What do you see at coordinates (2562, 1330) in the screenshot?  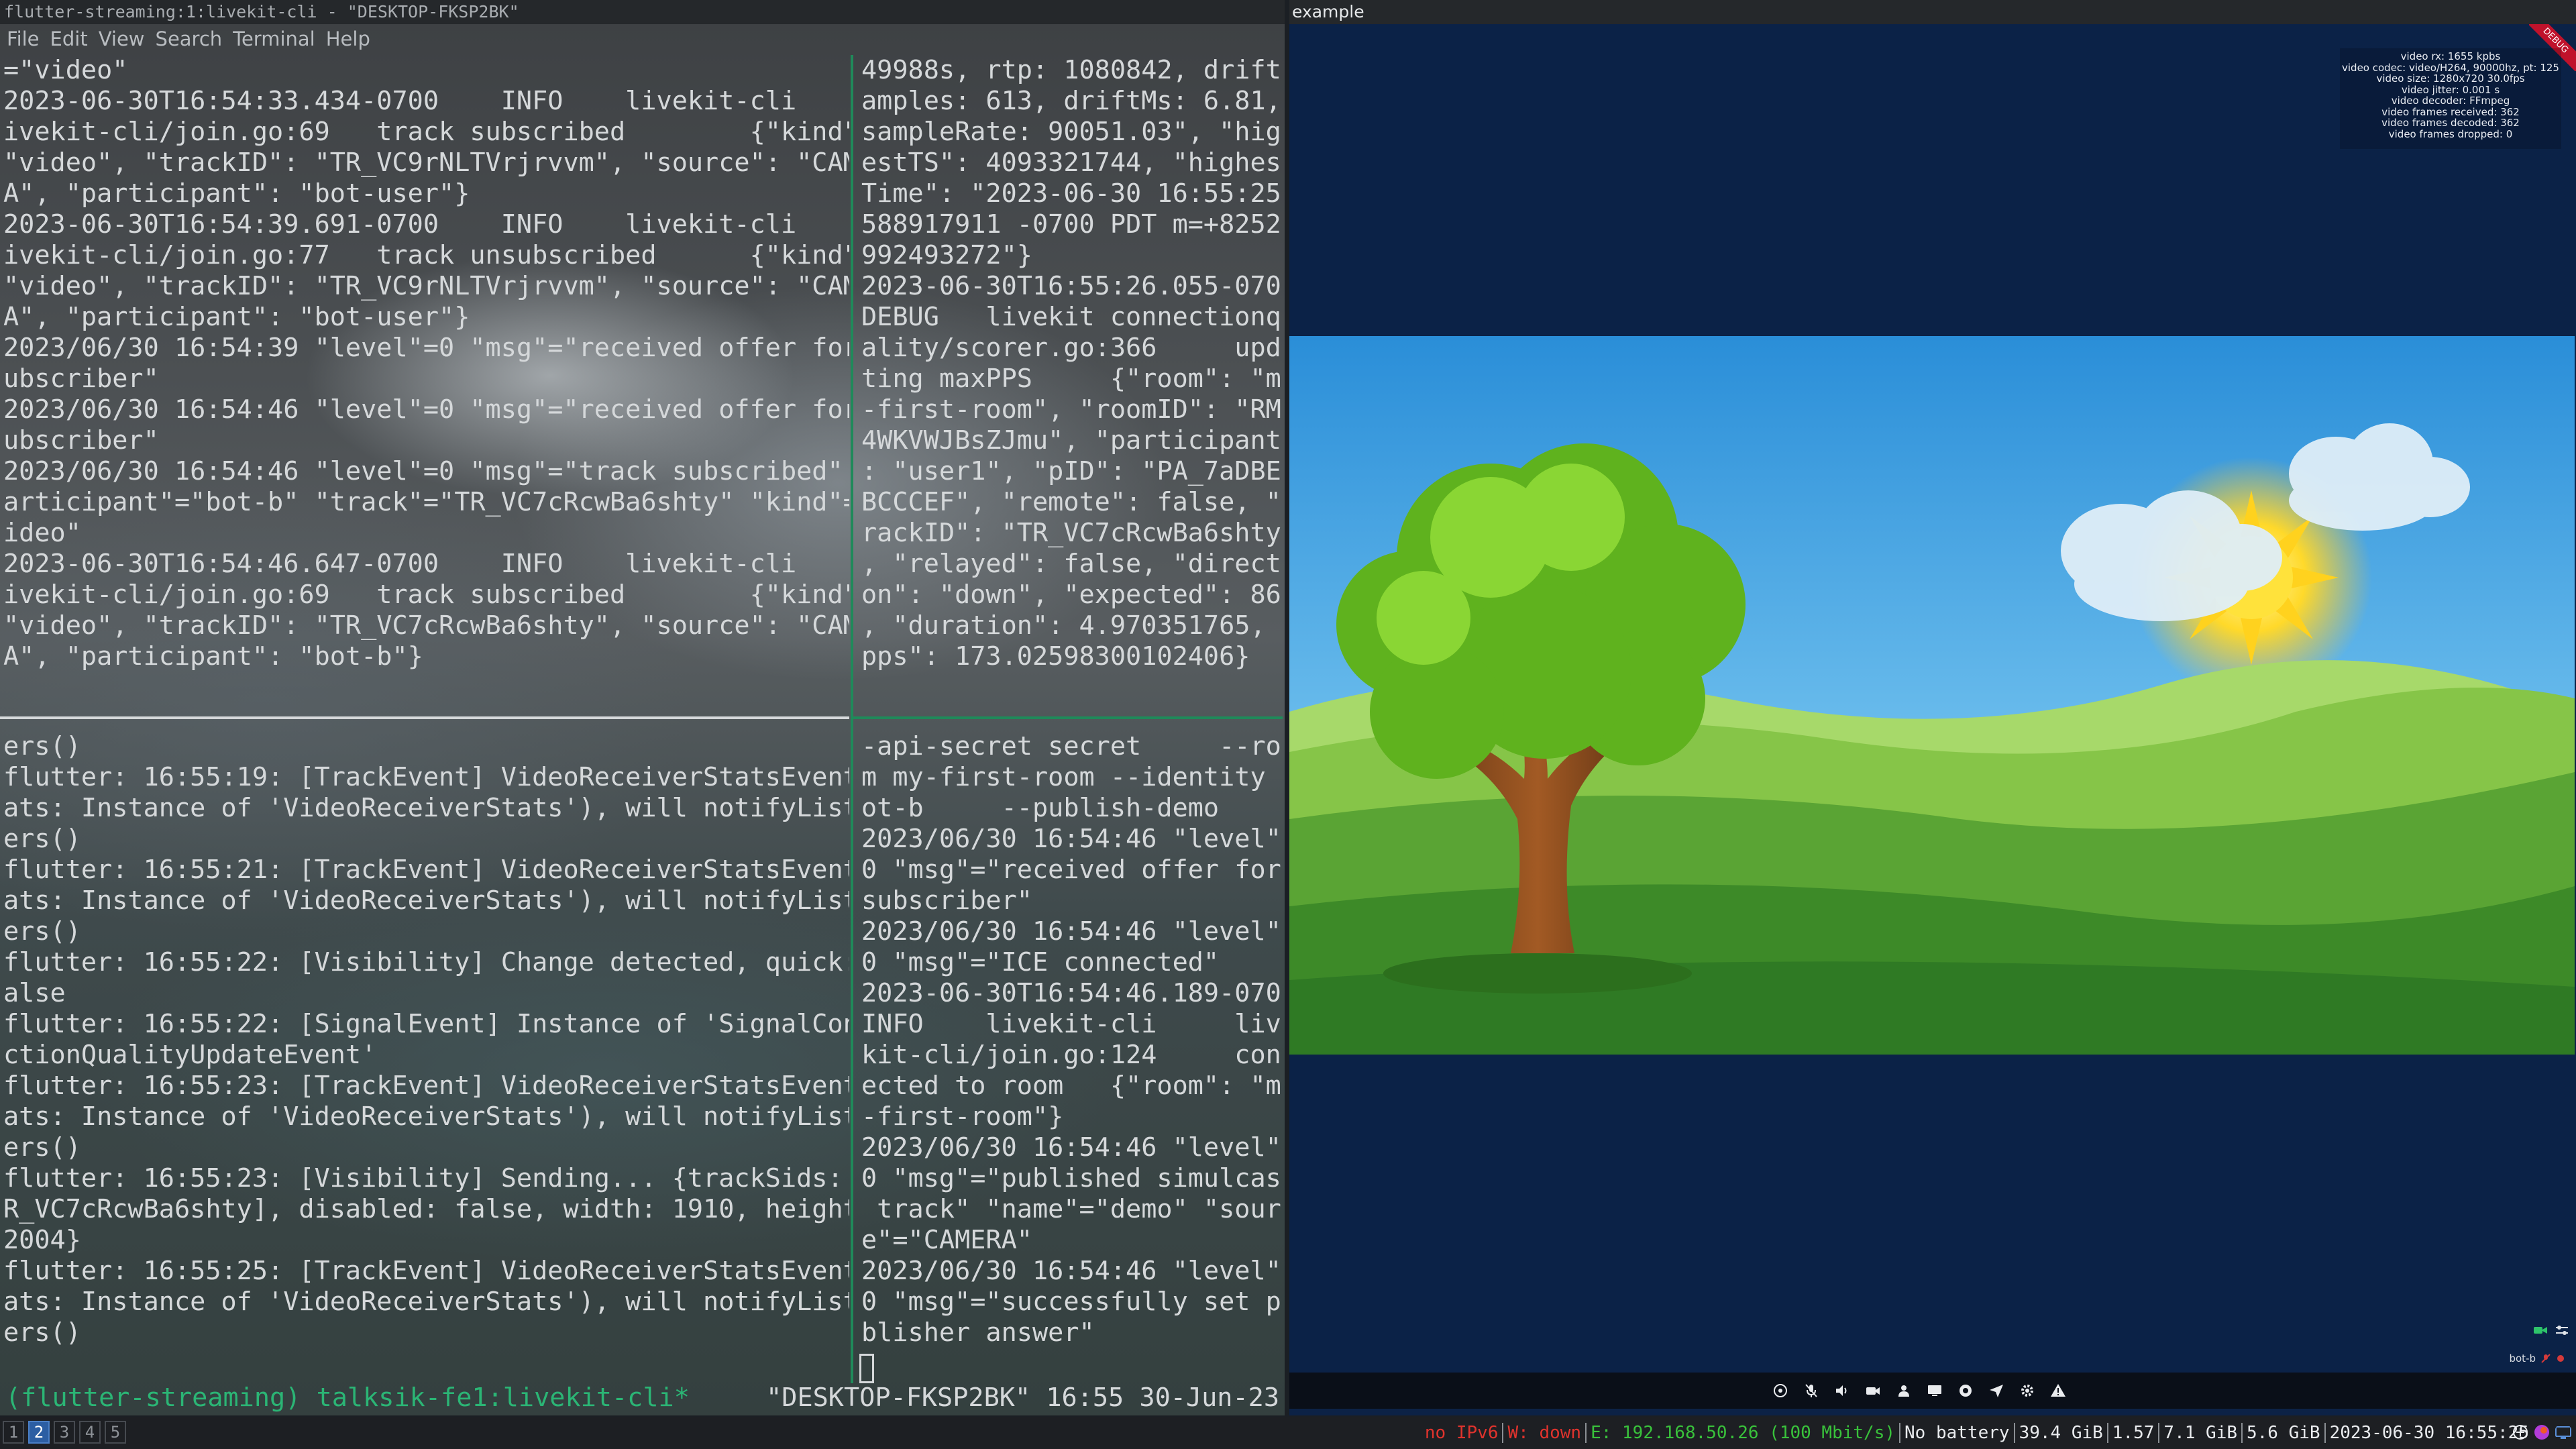 I see `settings-sliders-icon` at bounding box center [2562, 1330].